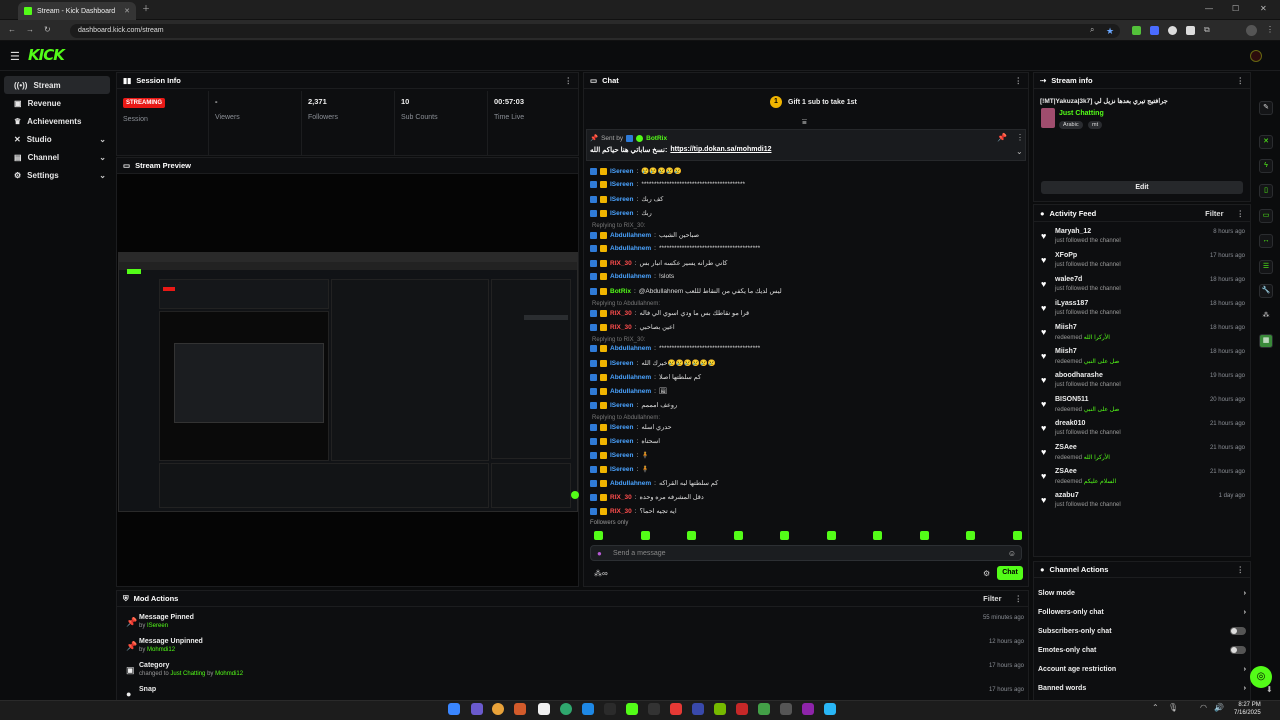 This screenshot has width=1280, height=720. Describe the element at coordinates (127, 11) in the screenshot. I see `close-tab-icon: ✕` at that location.